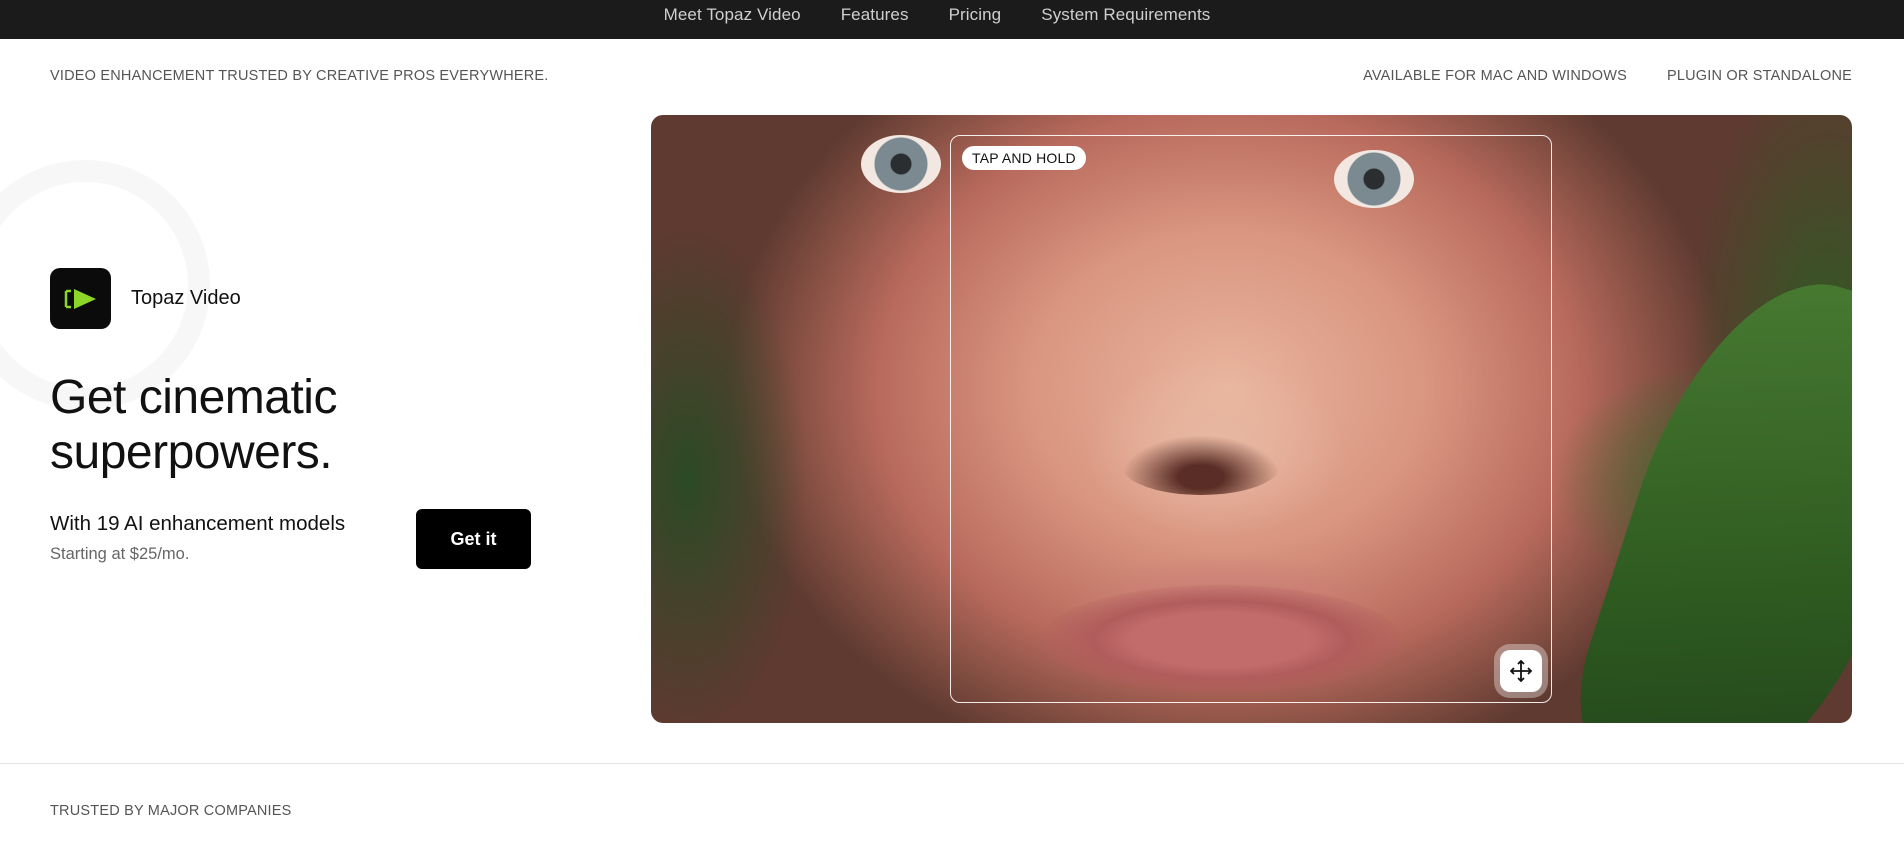 The width and height of the screenshot is (1904, 865). I want to click on play-icon, so click(80, 298).